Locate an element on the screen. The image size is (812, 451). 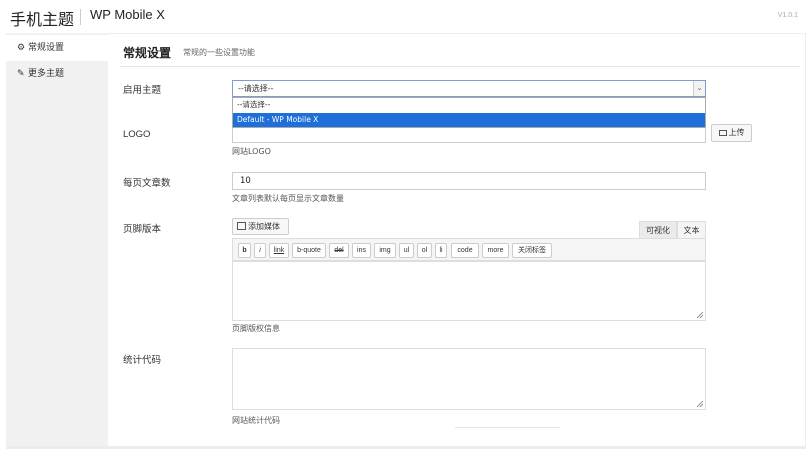
logo-label: LOGO is located at coordinates (137, 134).